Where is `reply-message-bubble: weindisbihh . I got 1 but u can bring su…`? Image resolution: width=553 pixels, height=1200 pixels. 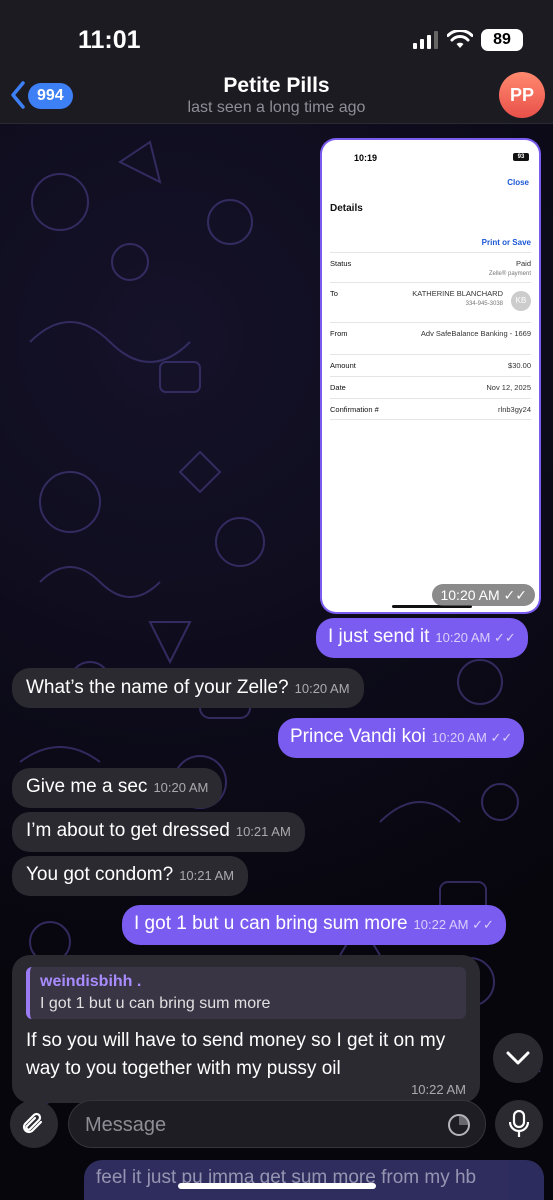
reply-message-bubble: weindisbihh . I got 1 but u can bring su… is located at coordinates (246, 1029).